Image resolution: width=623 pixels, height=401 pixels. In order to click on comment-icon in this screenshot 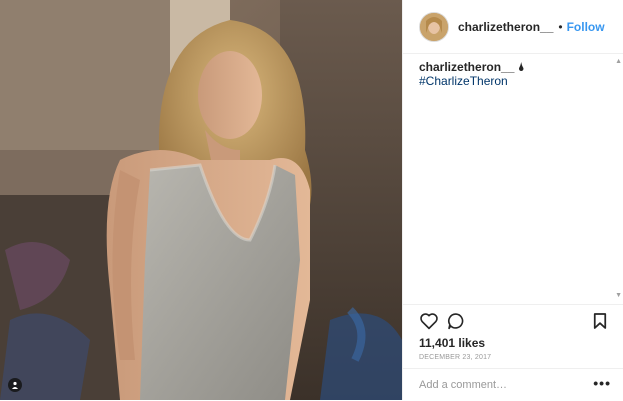, I will do `click(456, 323)`.